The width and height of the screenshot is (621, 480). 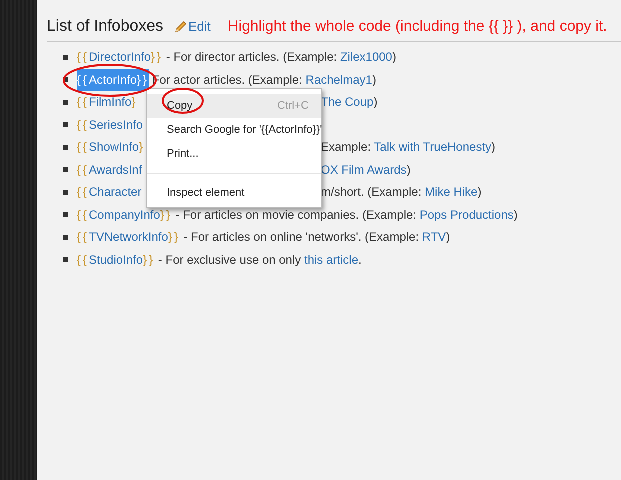 I want to click on description-text: OX Film Awards), so click(x=366, y=170).